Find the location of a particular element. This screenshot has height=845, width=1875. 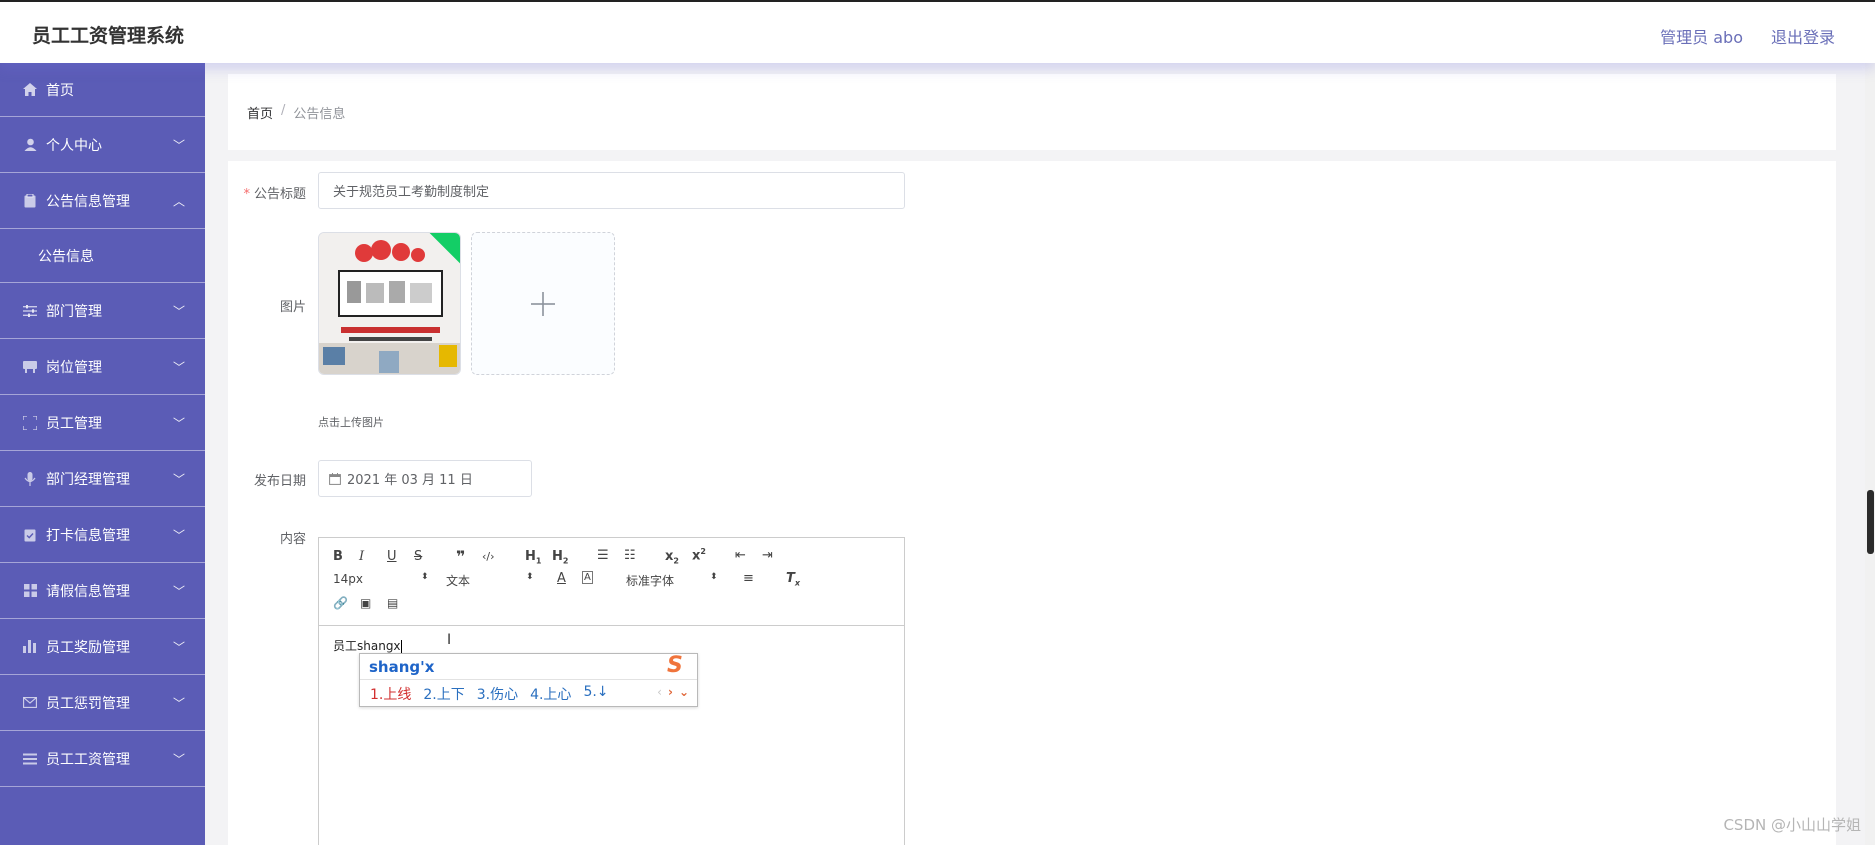

top-header: 员工工资管理系统 管理员 abo 退出登录 is located at coordinates (937, 31).